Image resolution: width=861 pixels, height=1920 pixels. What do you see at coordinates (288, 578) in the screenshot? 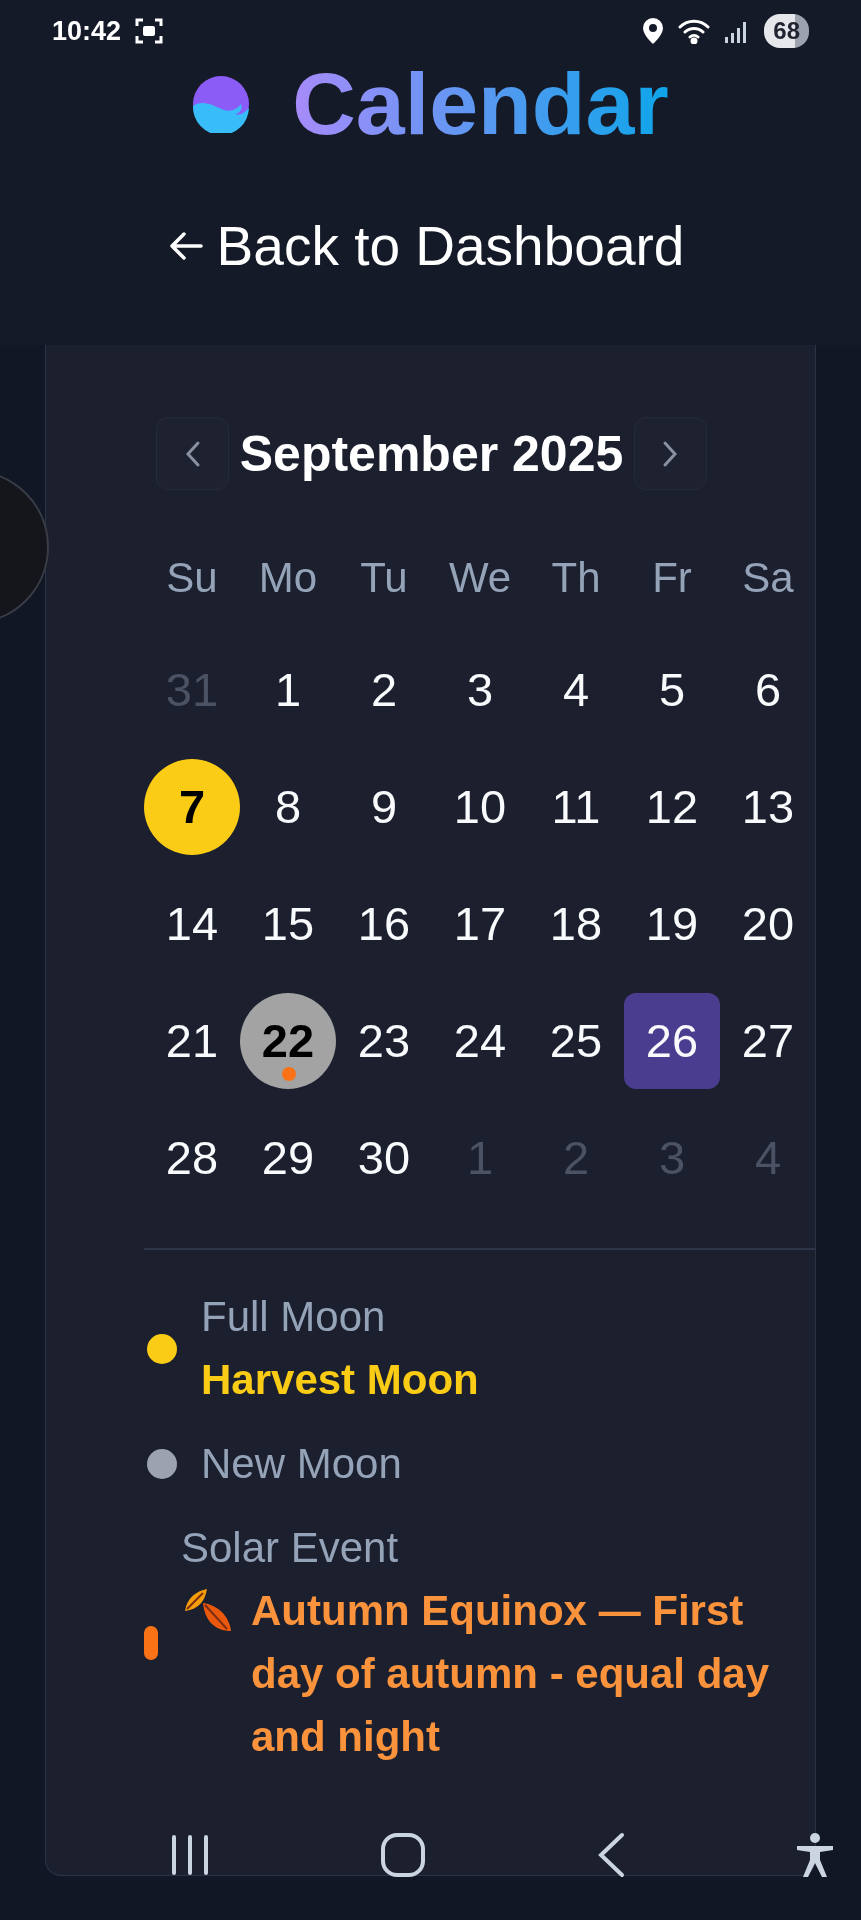
I see `weekday-label: Mo` at bounding box center [288, 578].